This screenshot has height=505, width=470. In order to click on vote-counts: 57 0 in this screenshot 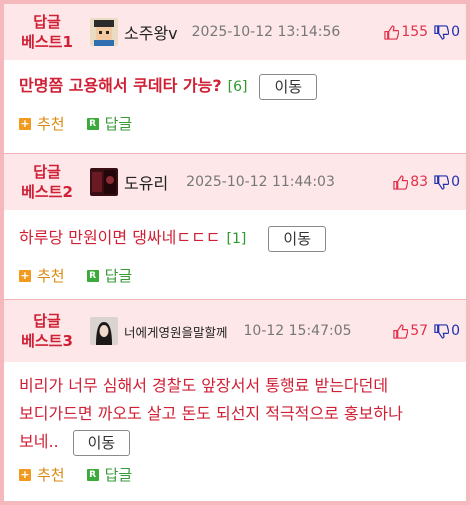, I will do `click(426, 331)`.